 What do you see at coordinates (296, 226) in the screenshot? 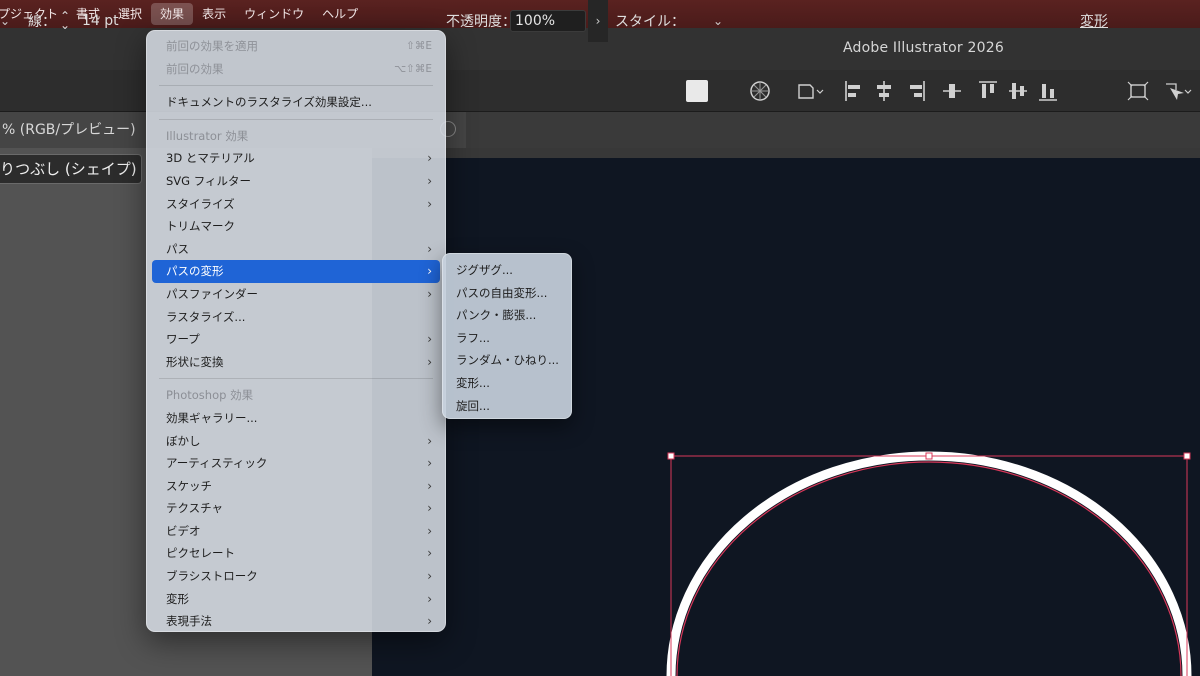
I see `menu-item: トリムマーク` at bounding box center [296, 226].